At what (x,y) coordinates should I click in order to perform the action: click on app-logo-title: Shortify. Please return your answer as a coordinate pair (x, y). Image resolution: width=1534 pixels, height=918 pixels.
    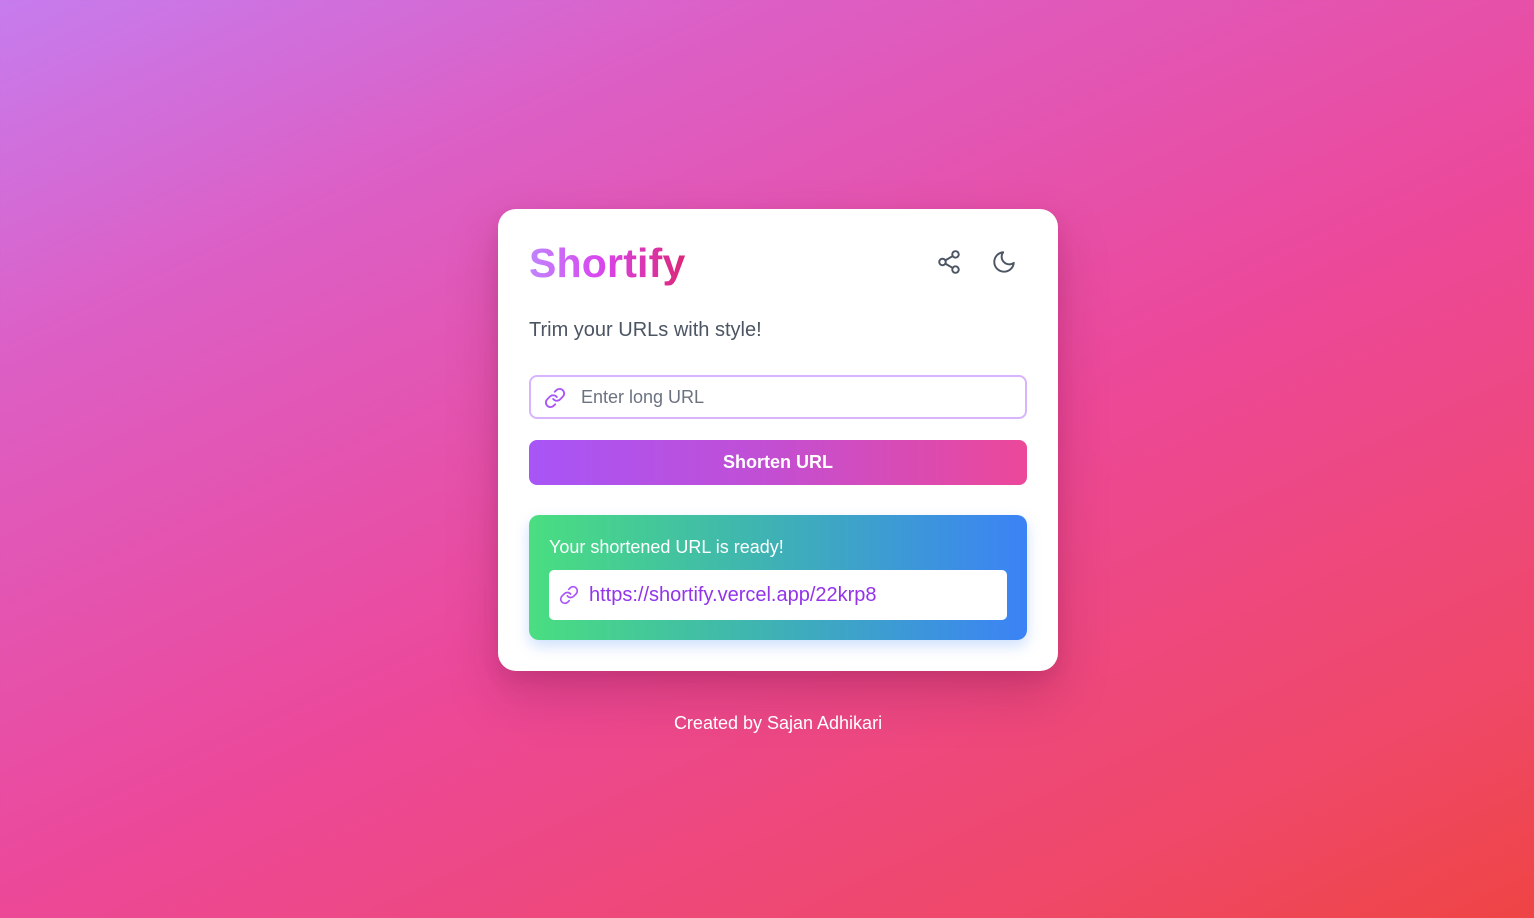
    Looking at the image, I should click on (607, 263).